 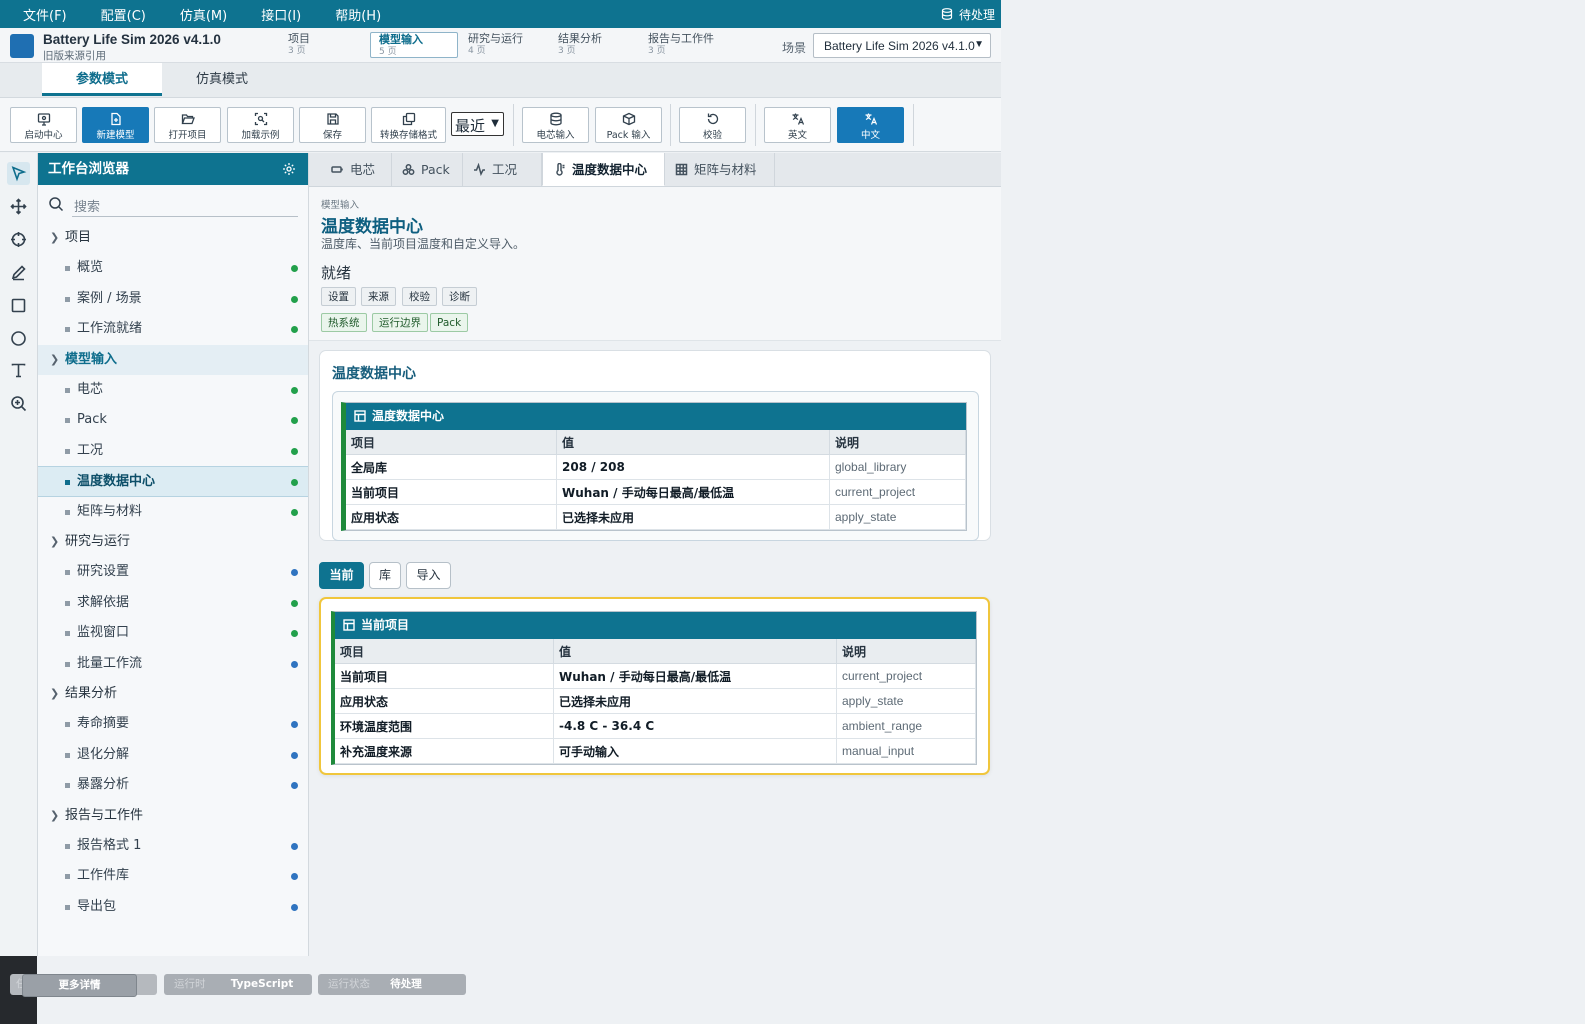 What do you see at coordinates (289, 169) in the screenshot?
I see `gear-icon` at bounding box center [289, 169].